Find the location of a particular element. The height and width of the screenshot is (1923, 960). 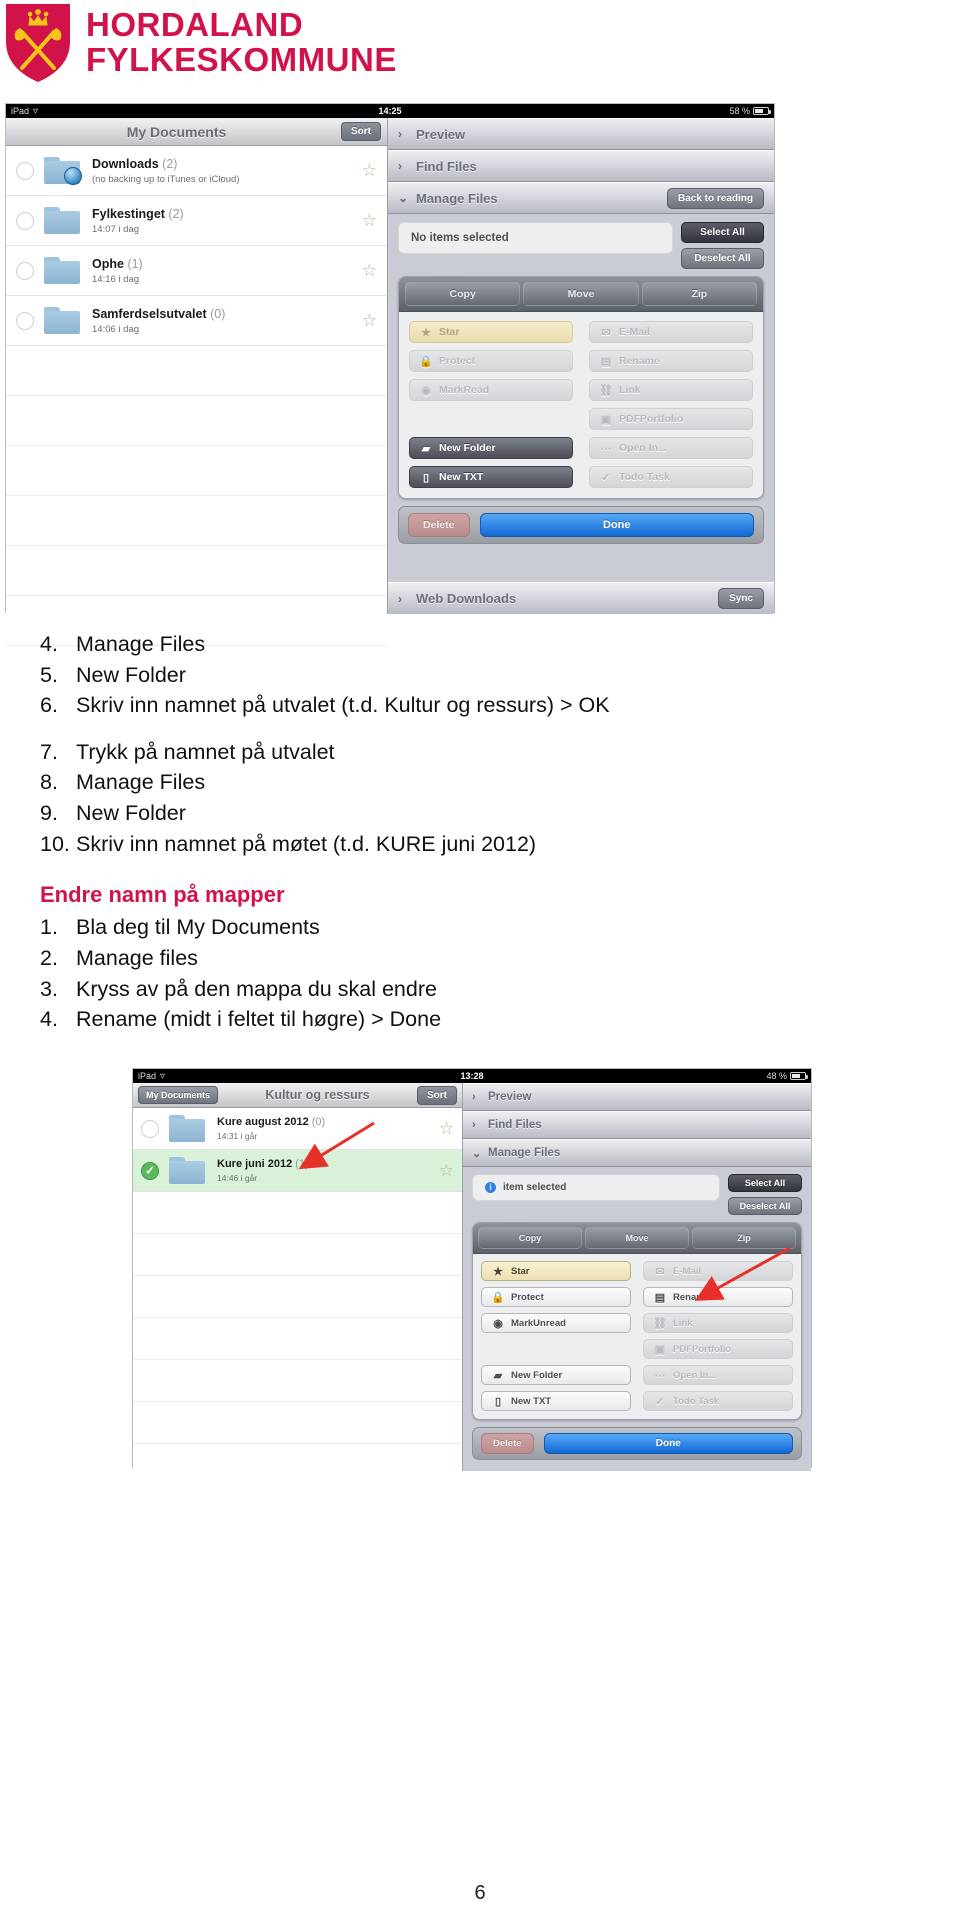

table-row: Kure juni 2012 (1) 14:46 i går ☆ is located at coordinates (297, 1171).